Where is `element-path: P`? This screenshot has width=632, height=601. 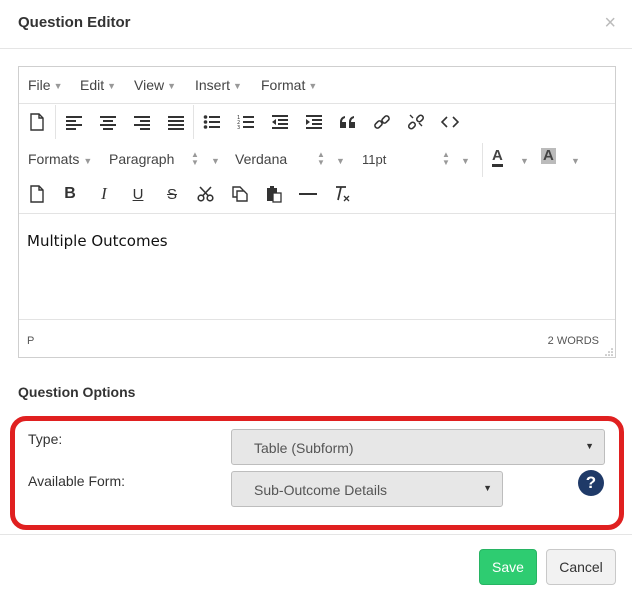
element-path: P is located at coordinates (30, 341).